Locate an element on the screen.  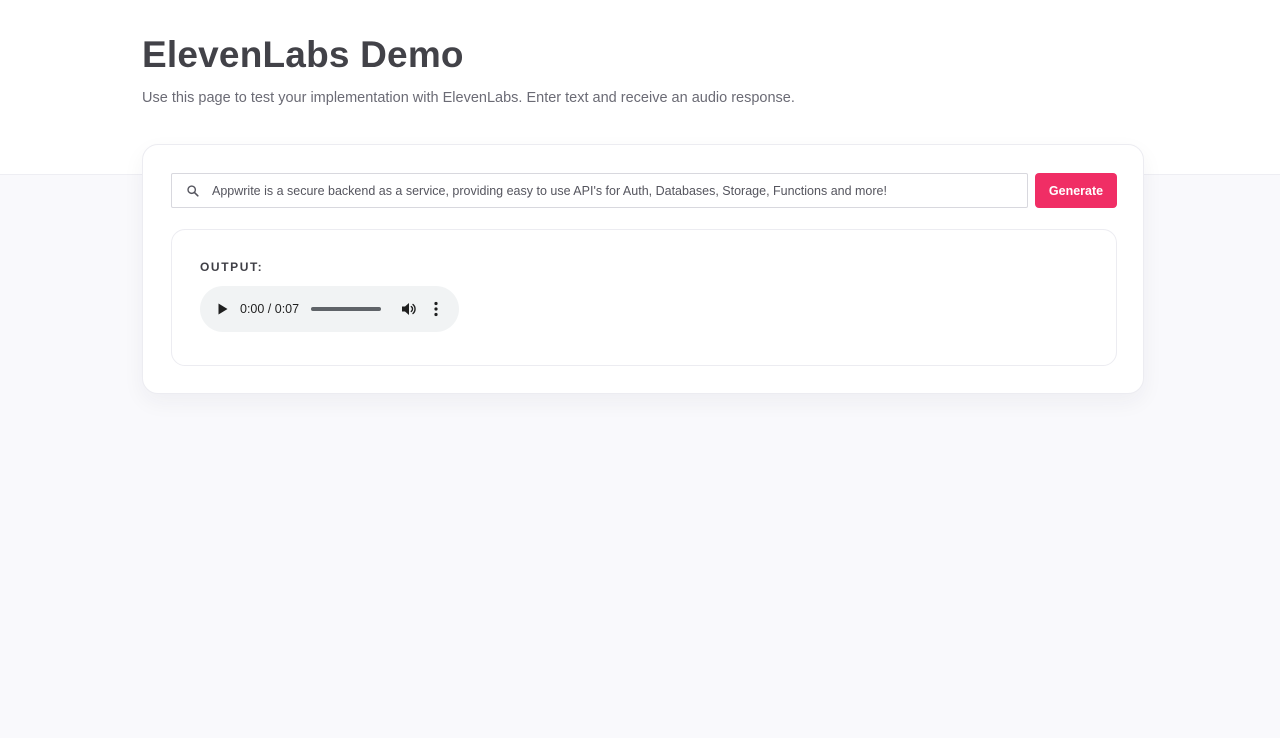
page-title: ElevenLabs Demo is located at coordinates (303, 54).